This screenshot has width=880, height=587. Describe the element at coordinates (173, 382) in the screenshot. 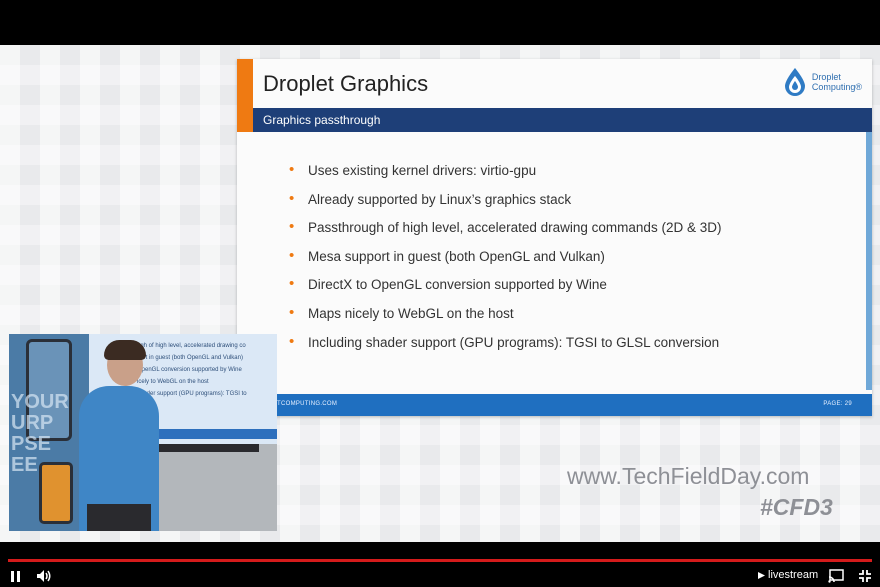

I see `pip-screen-line: icely to WebGL on the host` at that location.